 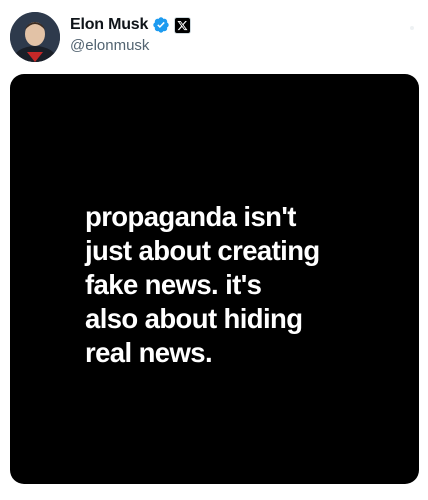 What do you see at coordinates (130, 45) in the screenshot?
I see `author-handle: @elonmusk` at bounding box center [130, 45].